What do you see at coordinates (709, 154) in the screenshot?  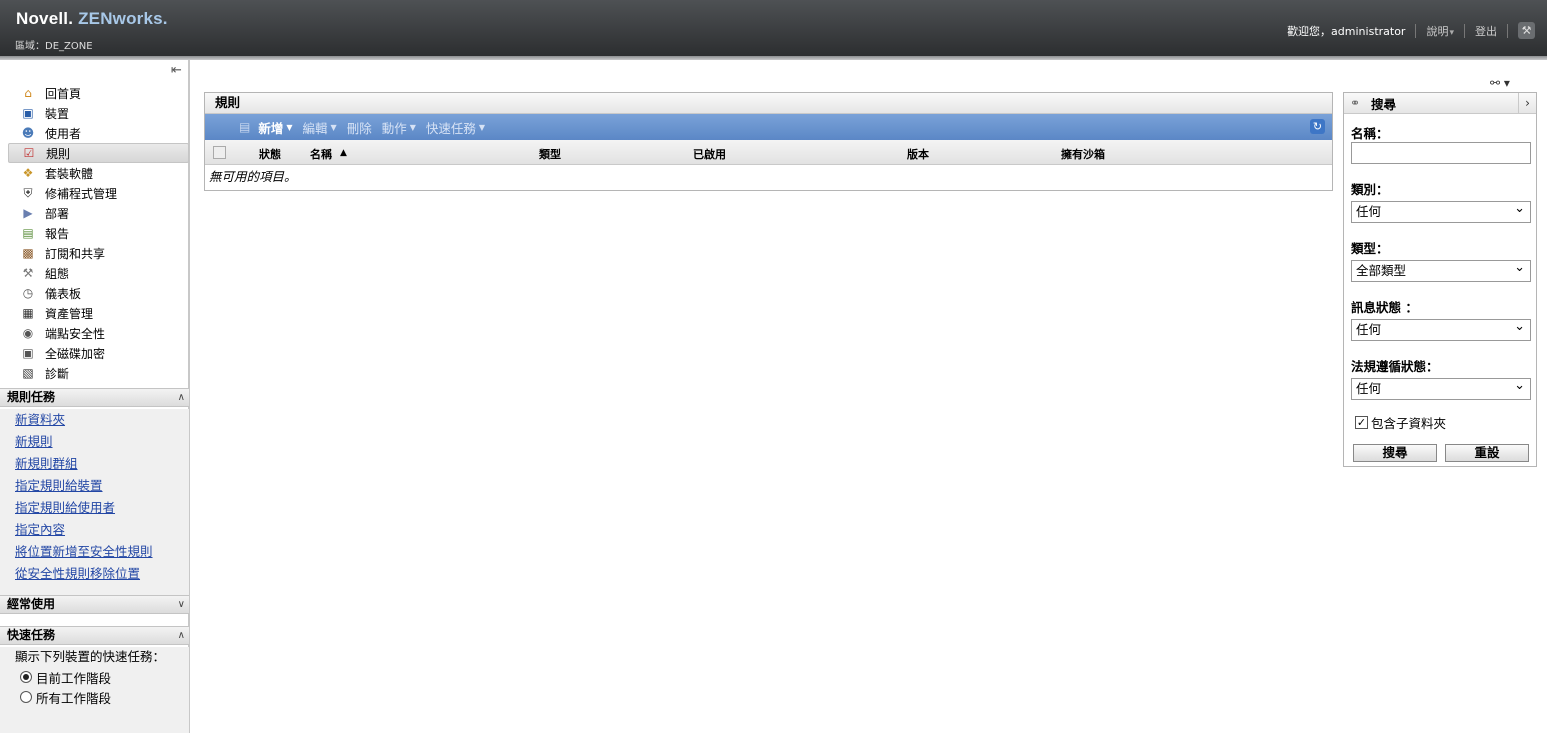 I see `col-enabled: 已啟用` at bounding box center [709, 154].